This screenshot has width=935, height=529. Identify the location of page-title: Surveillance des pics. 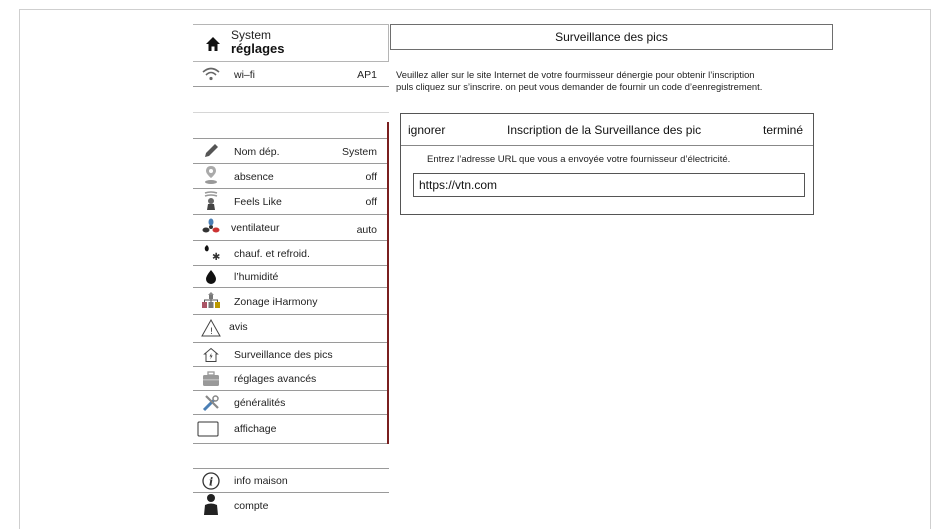
(611, 37).